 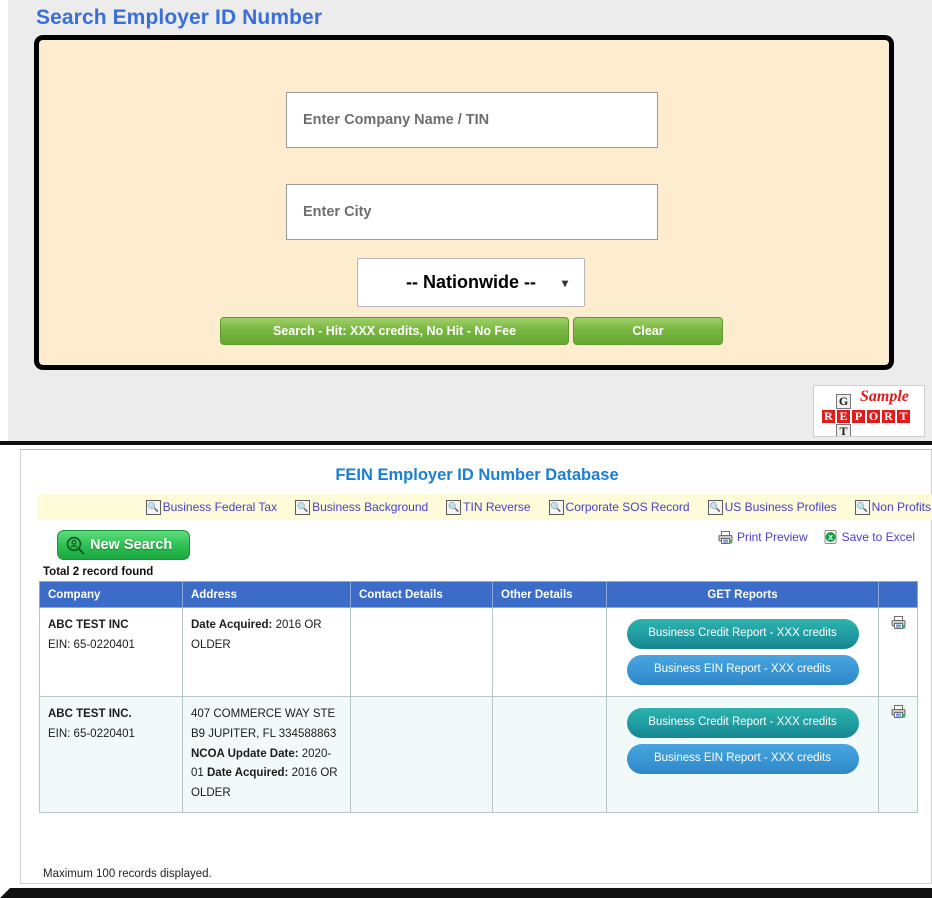 What do you see at coordinates (220, 507) in the screenshot?
I see `nav-link-label: Business Federal Tax` at bounding box center [220, 507].